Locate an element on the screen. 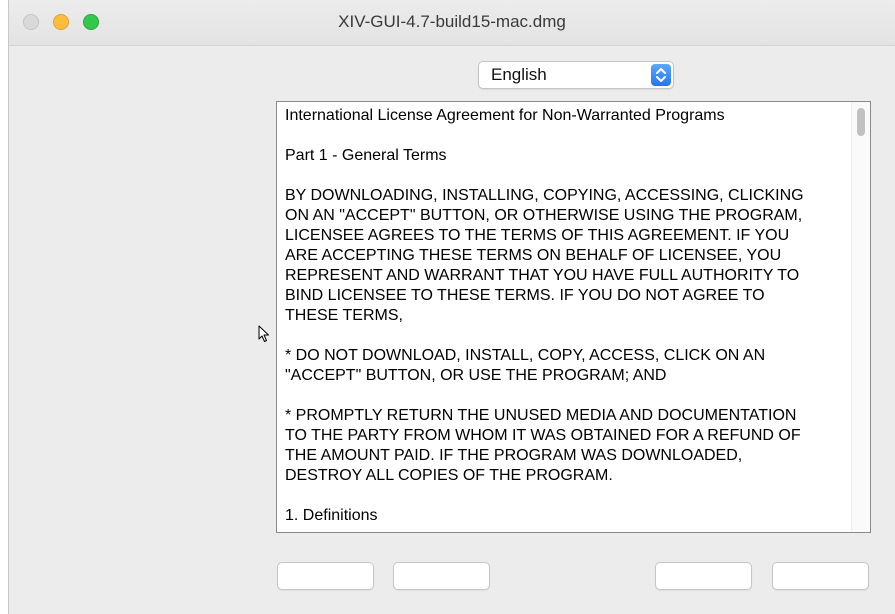  scrollbar-thumb is located at coordinates (861, 122).